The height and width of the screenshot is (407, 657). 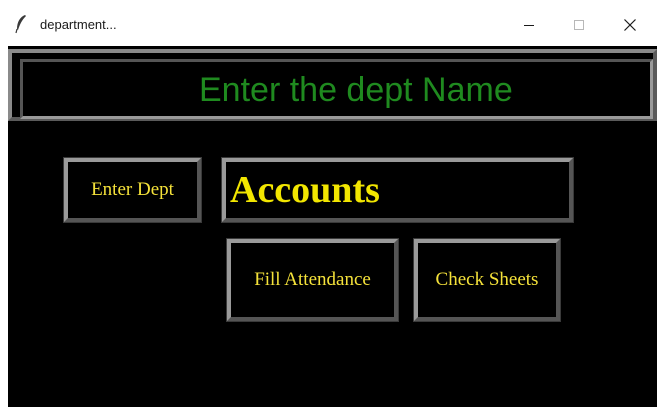 I want to click on header-label-box: Enter the dept Name, so click(x=336, y=89).